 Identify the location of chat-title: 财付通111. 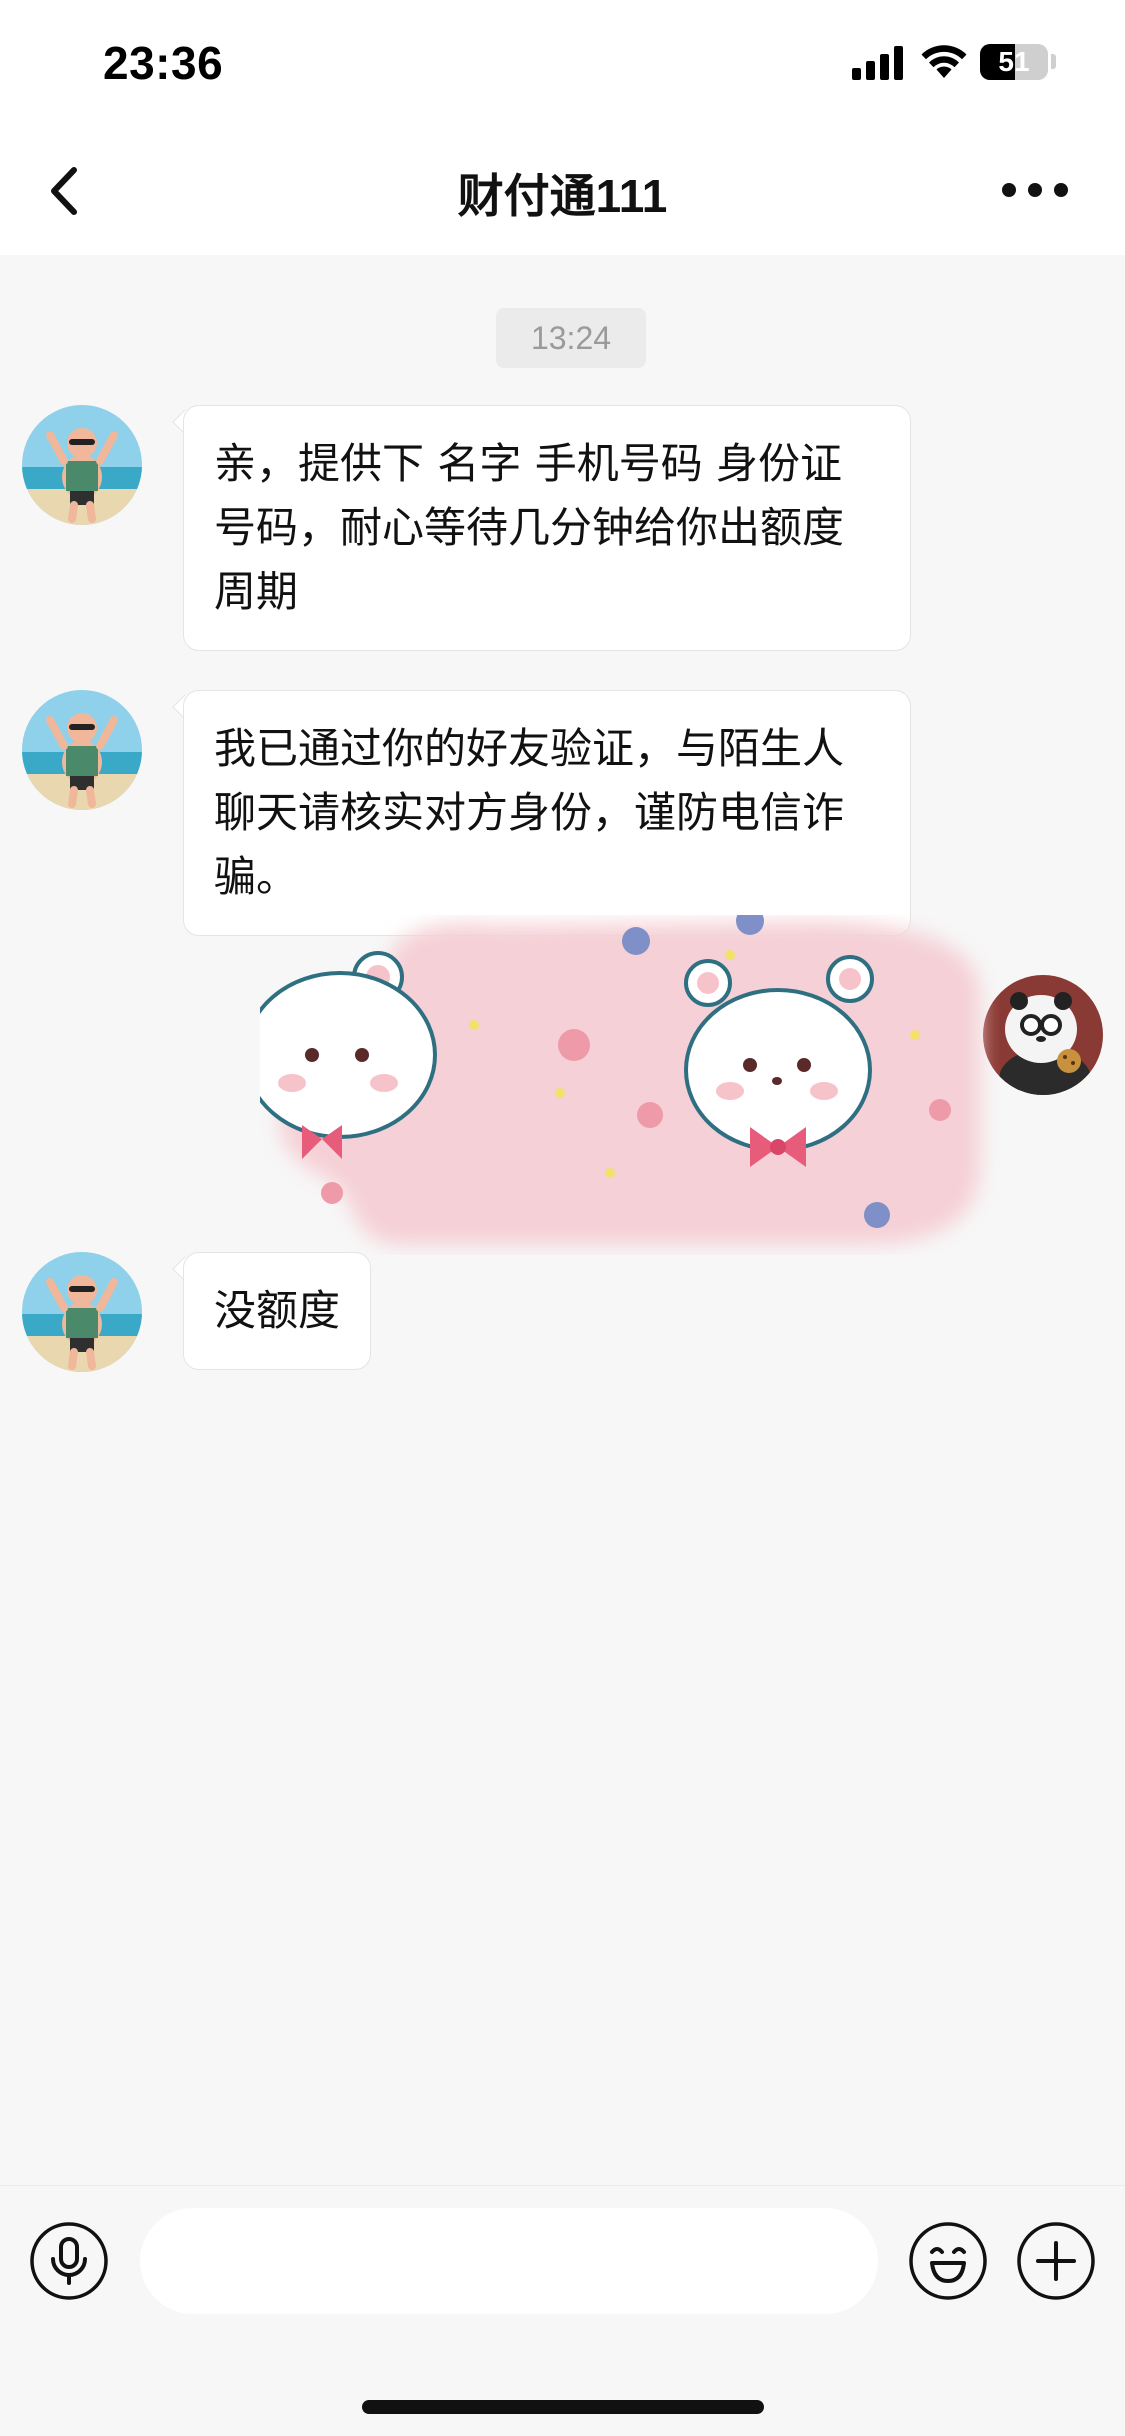
(562, 196).